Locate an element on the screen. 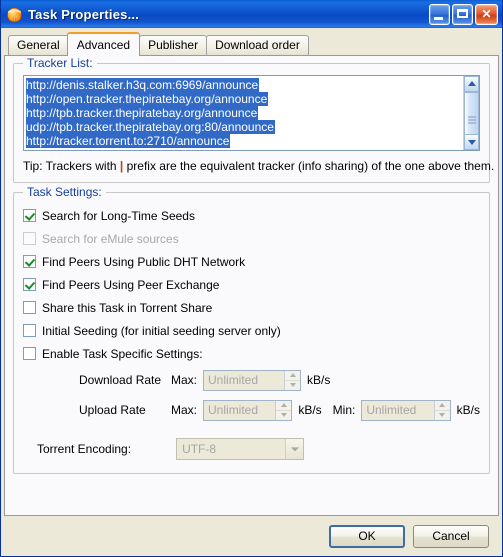 The width and height of the screenshot is (503, 557). checkbox-row-emule-sources: Search for eMule sources is located at coordinates (251, 238).